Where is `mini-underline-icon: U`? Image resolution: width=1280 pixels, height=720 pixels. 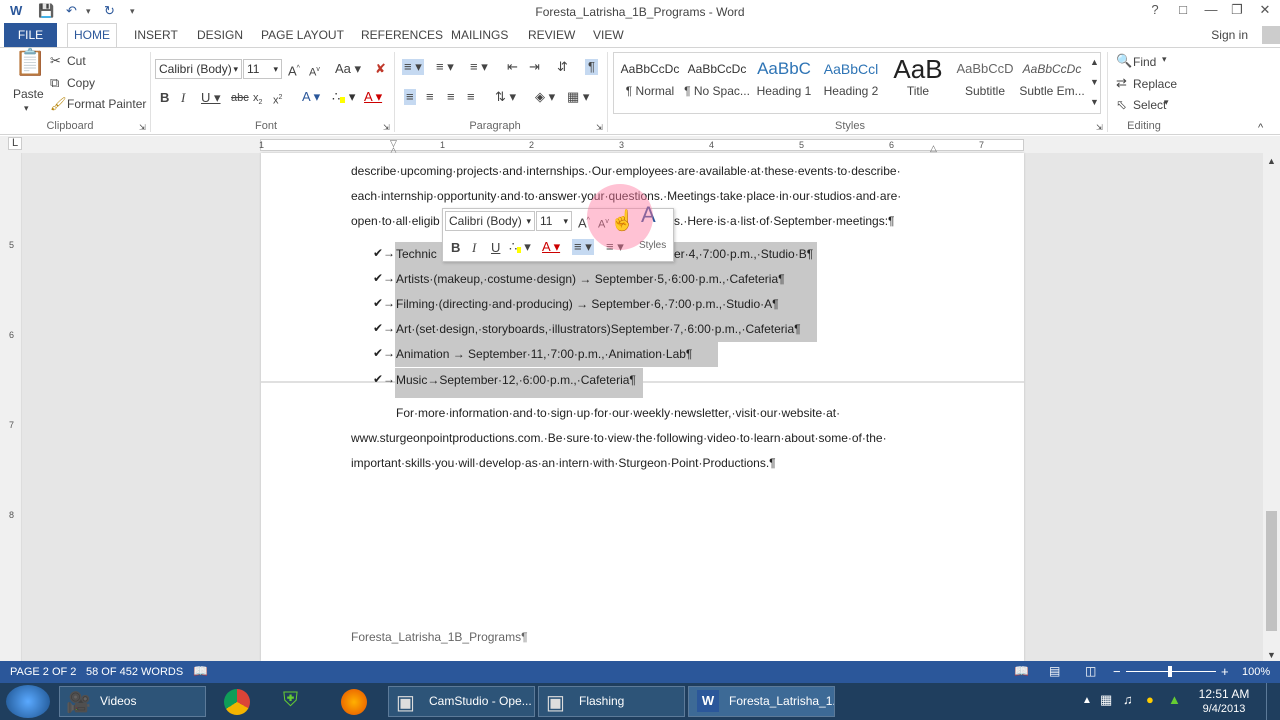 mini-underline-icon: U is located at coordinates (495, 248).